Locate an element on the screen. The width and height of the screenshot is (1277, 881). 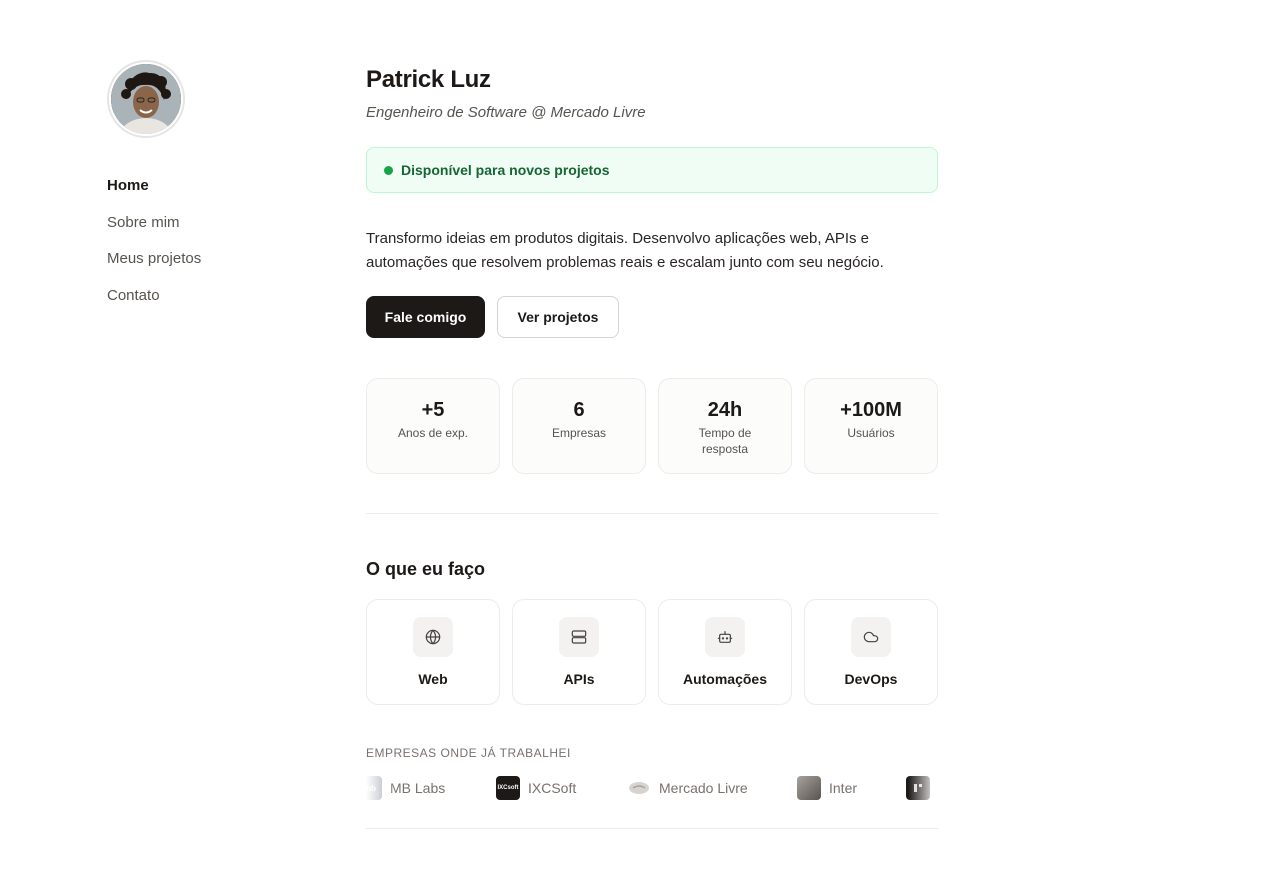
availability-text: Disponível para novos projetos is located at coordinates (505, 170).